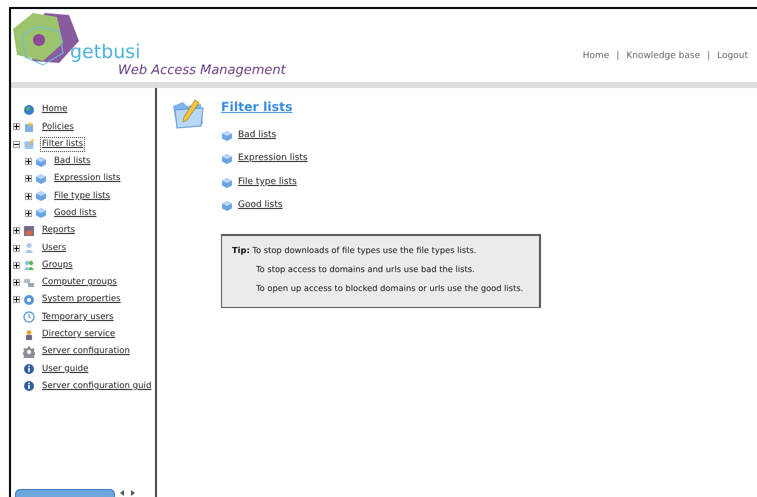  Describe the element at coordinates (363, 249) in the screenshot. I see `tip-text: To stop downloads of file types use the file types lists.` at that location.